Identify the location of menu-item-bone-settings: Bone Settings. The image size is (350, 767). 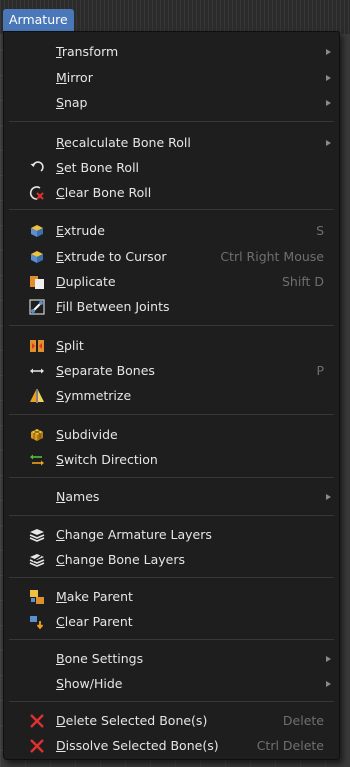
(171, 659).